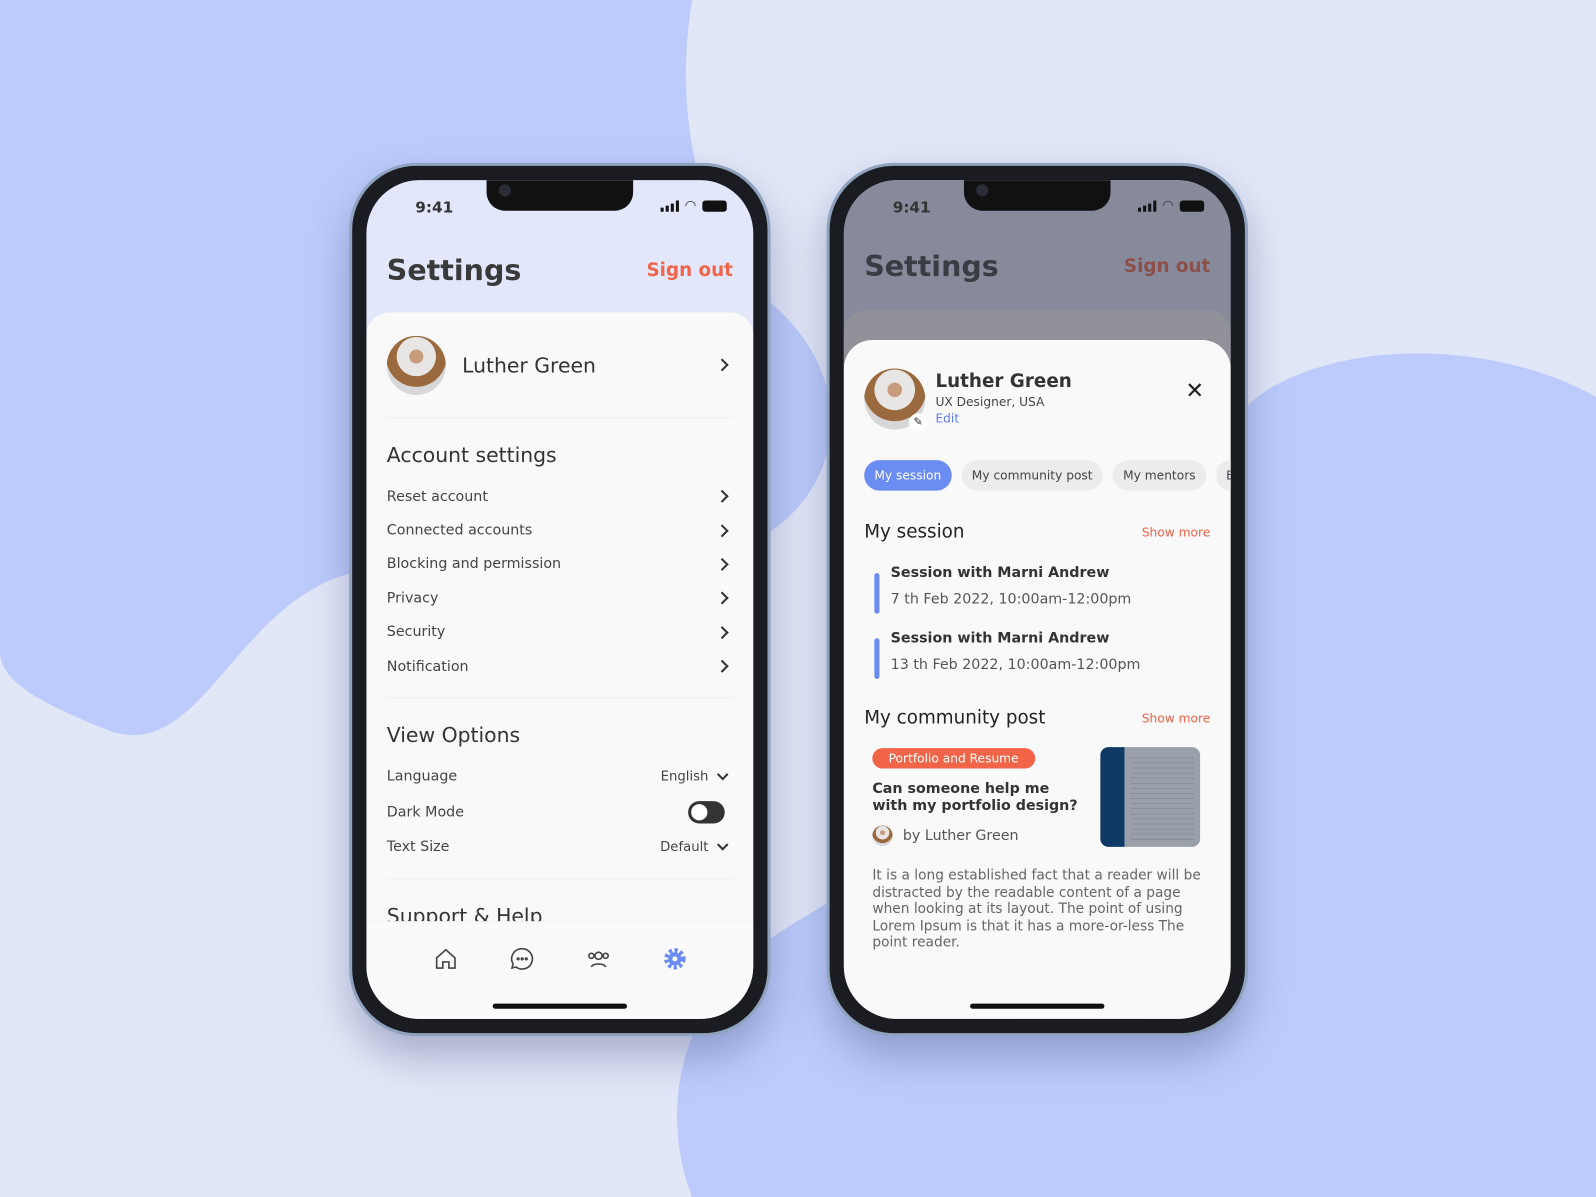 The width and height of the screenshot is (1596, 1197). I want to click on session-date: 13 th Feb 2022, 10:00am-12:00pm, so click(1015, 664).